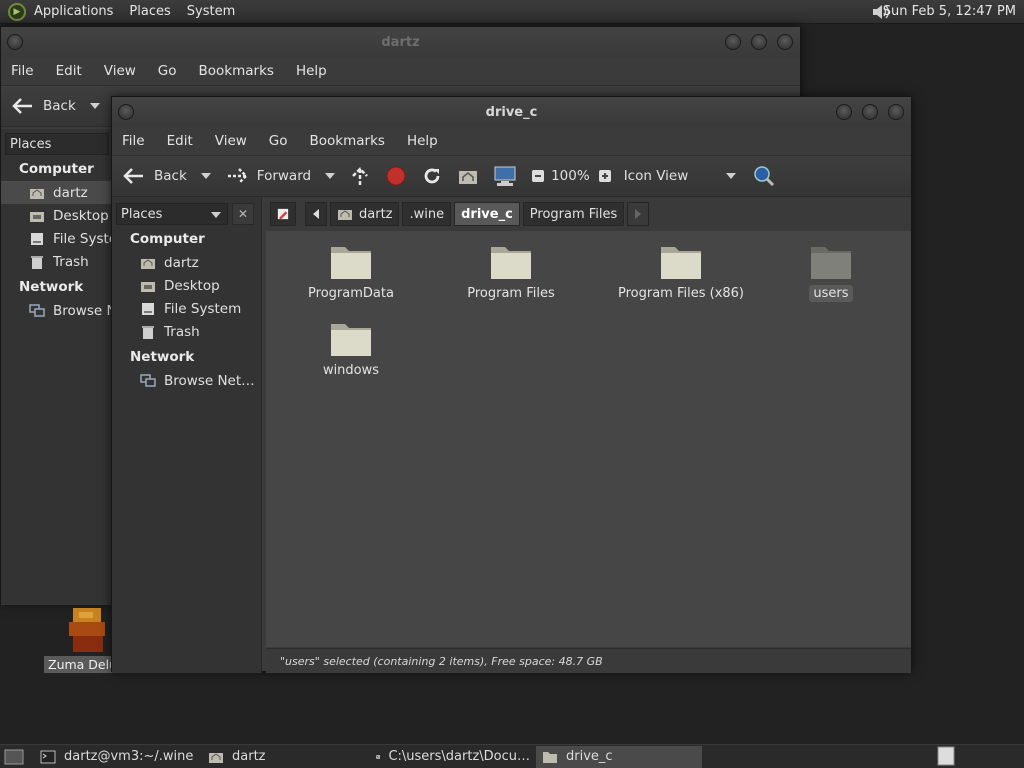 This screenshot has width=1024, height=768. I want to click on applications-menu: Applications, so click(73, 11).